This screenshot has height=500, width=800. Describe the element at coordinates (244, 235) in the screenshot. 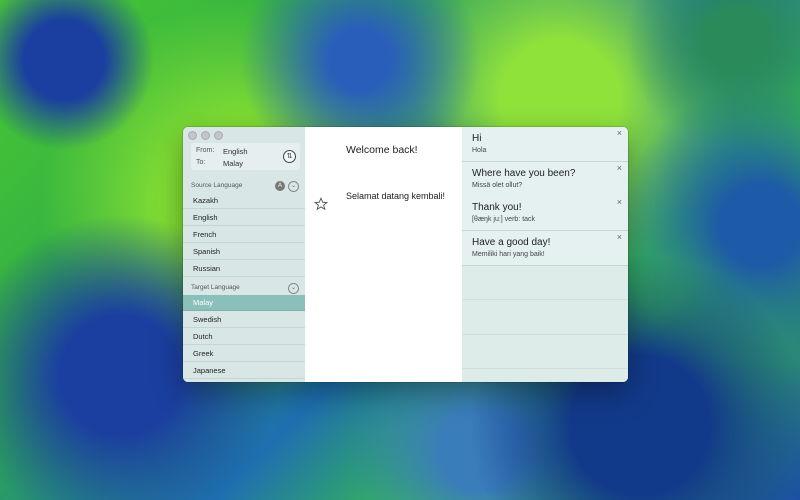

I see `source-language-item: French` at that location.